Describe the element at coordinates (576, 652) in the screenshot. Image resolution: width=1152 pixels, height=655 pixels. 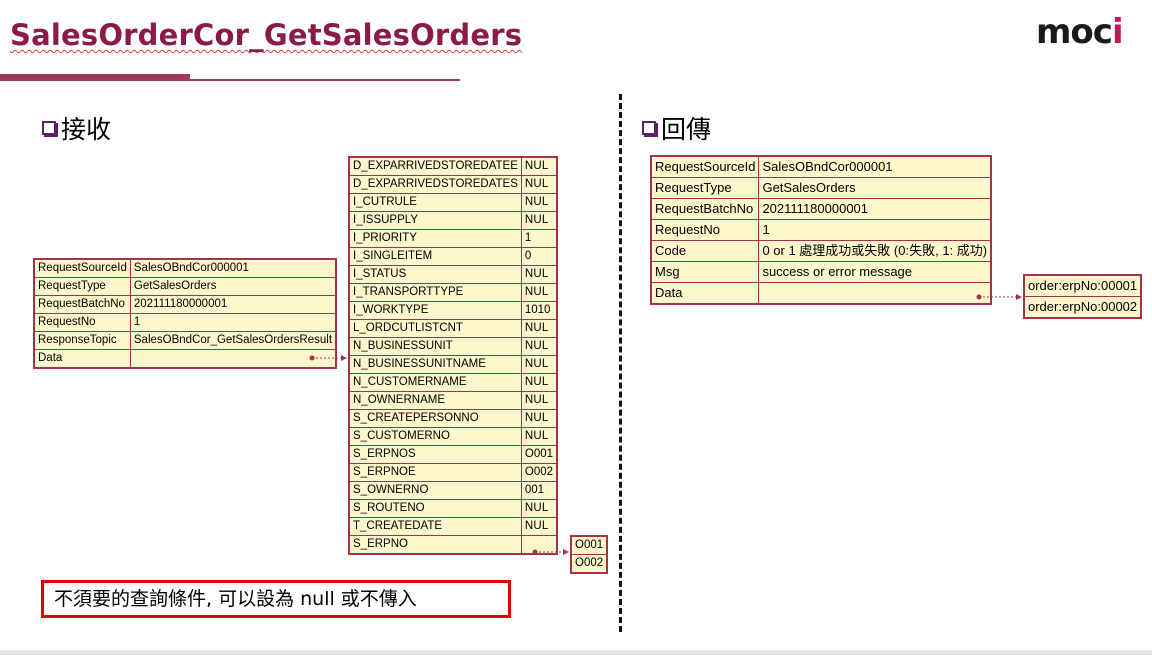
I see `bottom-bar` at that location.